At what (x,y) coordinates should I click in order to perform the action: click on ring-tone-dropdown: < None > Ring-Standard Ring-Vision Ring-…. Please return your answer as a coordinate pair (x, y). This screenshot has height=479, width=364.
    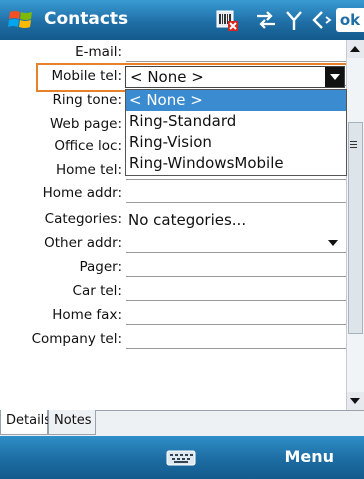
    Looking at the image, I should click on (236, 132).